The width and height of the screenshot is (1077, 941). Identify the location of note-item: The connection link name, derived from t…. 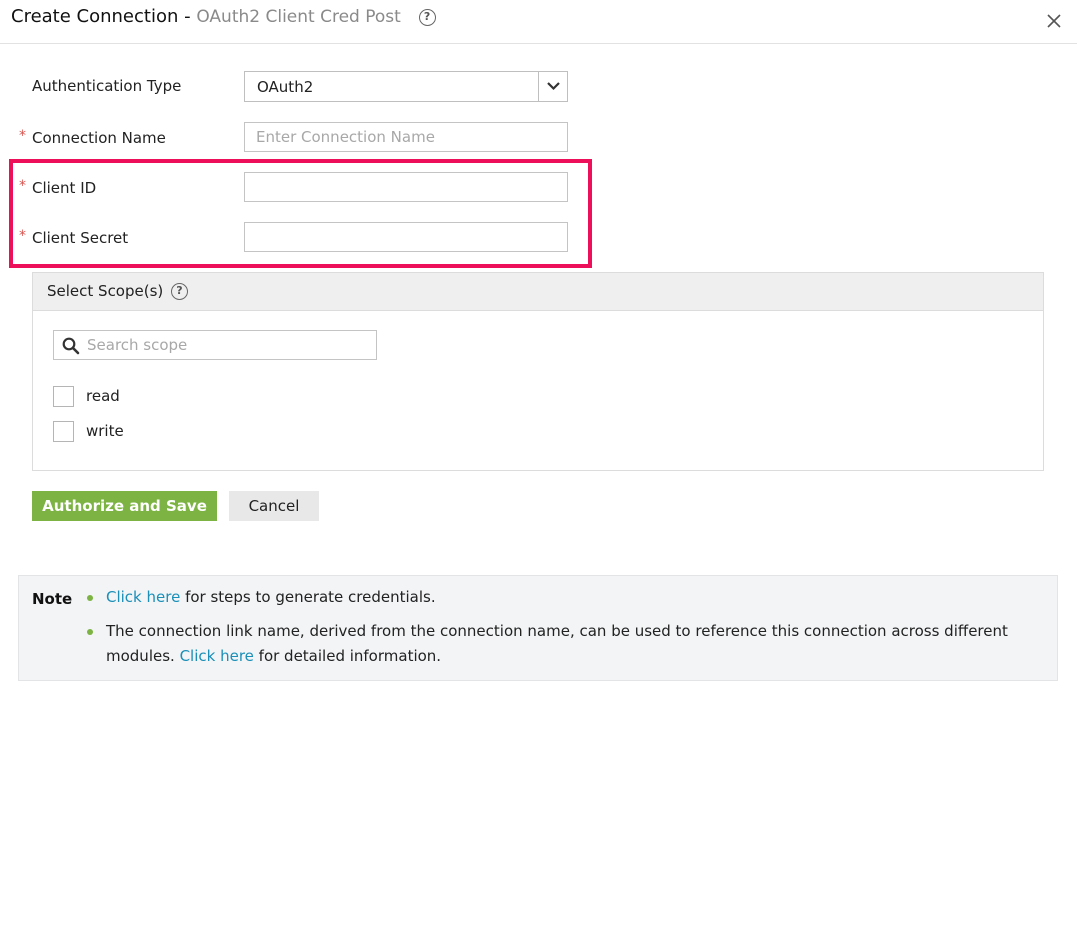
(556, 644).